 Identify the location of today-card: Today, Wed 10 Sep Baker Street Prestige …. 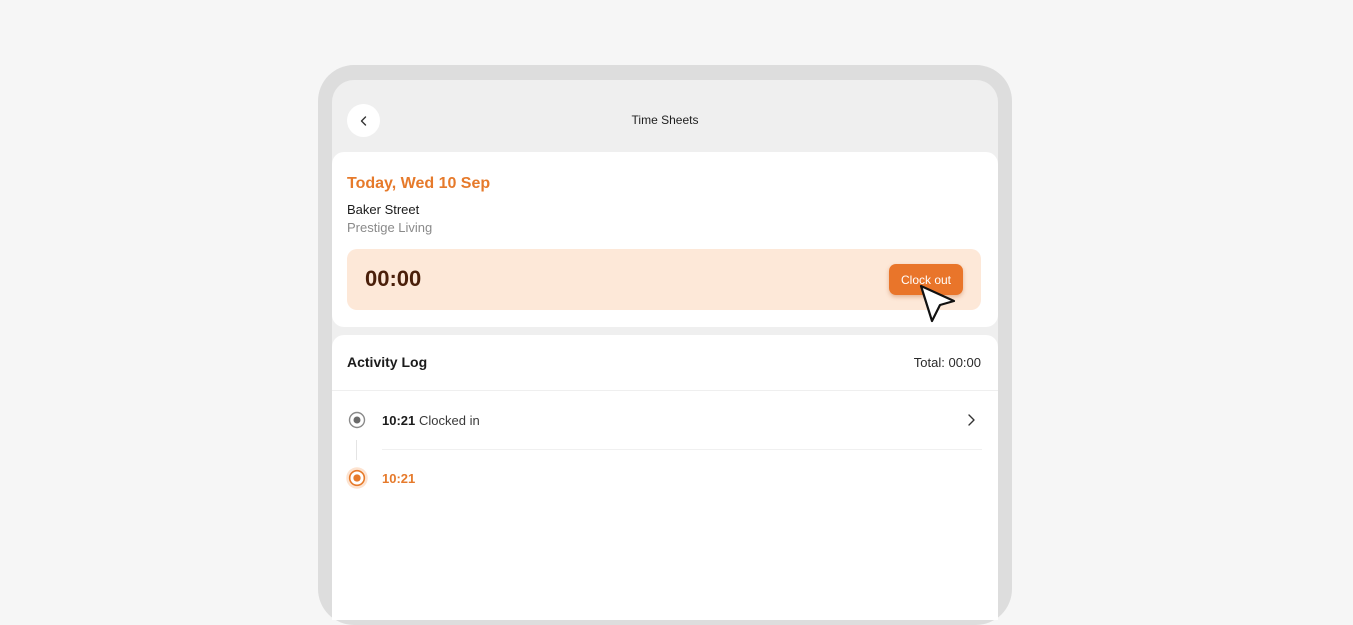
(665, 239).